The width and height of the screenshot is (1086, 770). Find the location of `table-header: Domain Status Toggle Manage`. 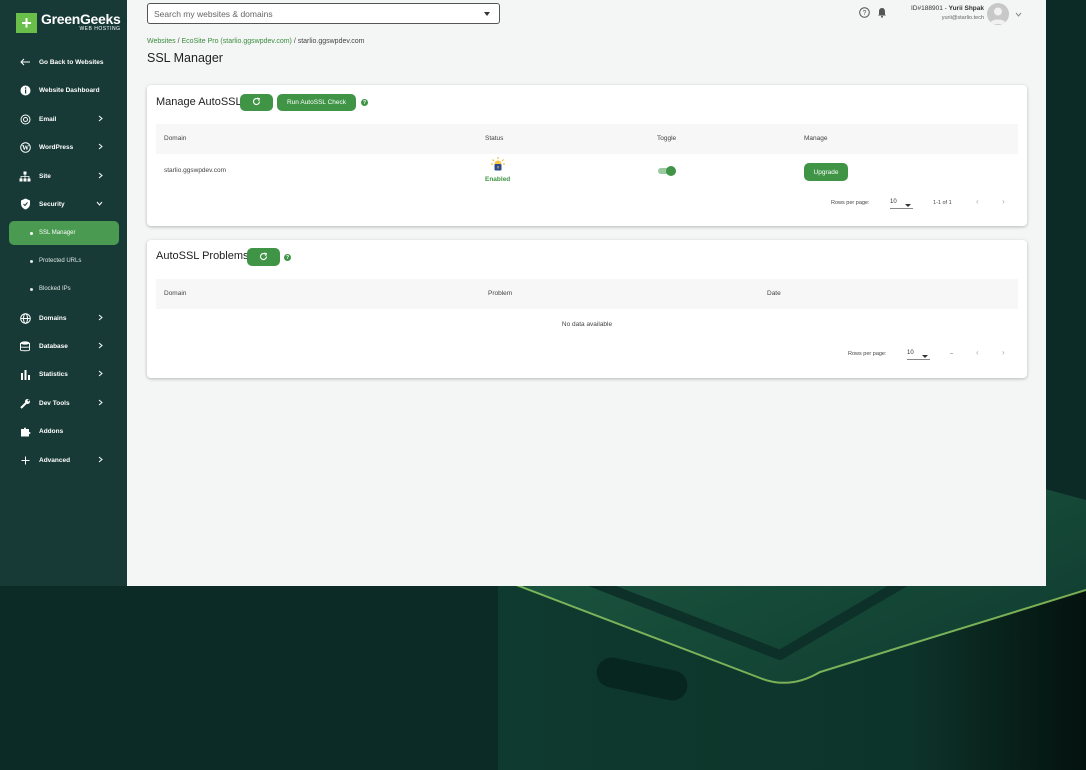

table-header: Domain Status Toggle Manage is located at coordinates (587, 139).